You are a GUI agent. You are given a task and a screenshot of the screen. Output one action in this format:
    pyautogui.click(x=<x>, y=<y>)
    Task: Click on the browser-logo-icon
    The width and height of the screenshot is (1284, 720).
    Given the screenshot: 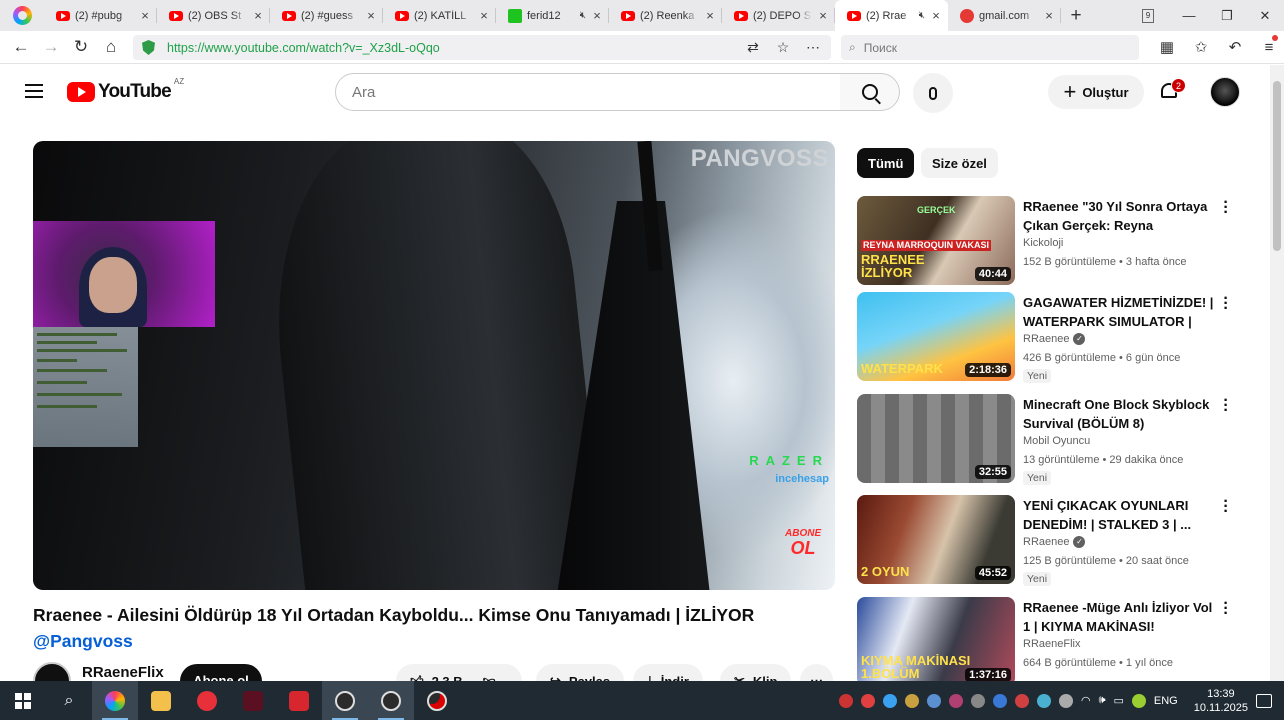 What is the action you would take?
    pyautogui.click(x=22, y=15)
    